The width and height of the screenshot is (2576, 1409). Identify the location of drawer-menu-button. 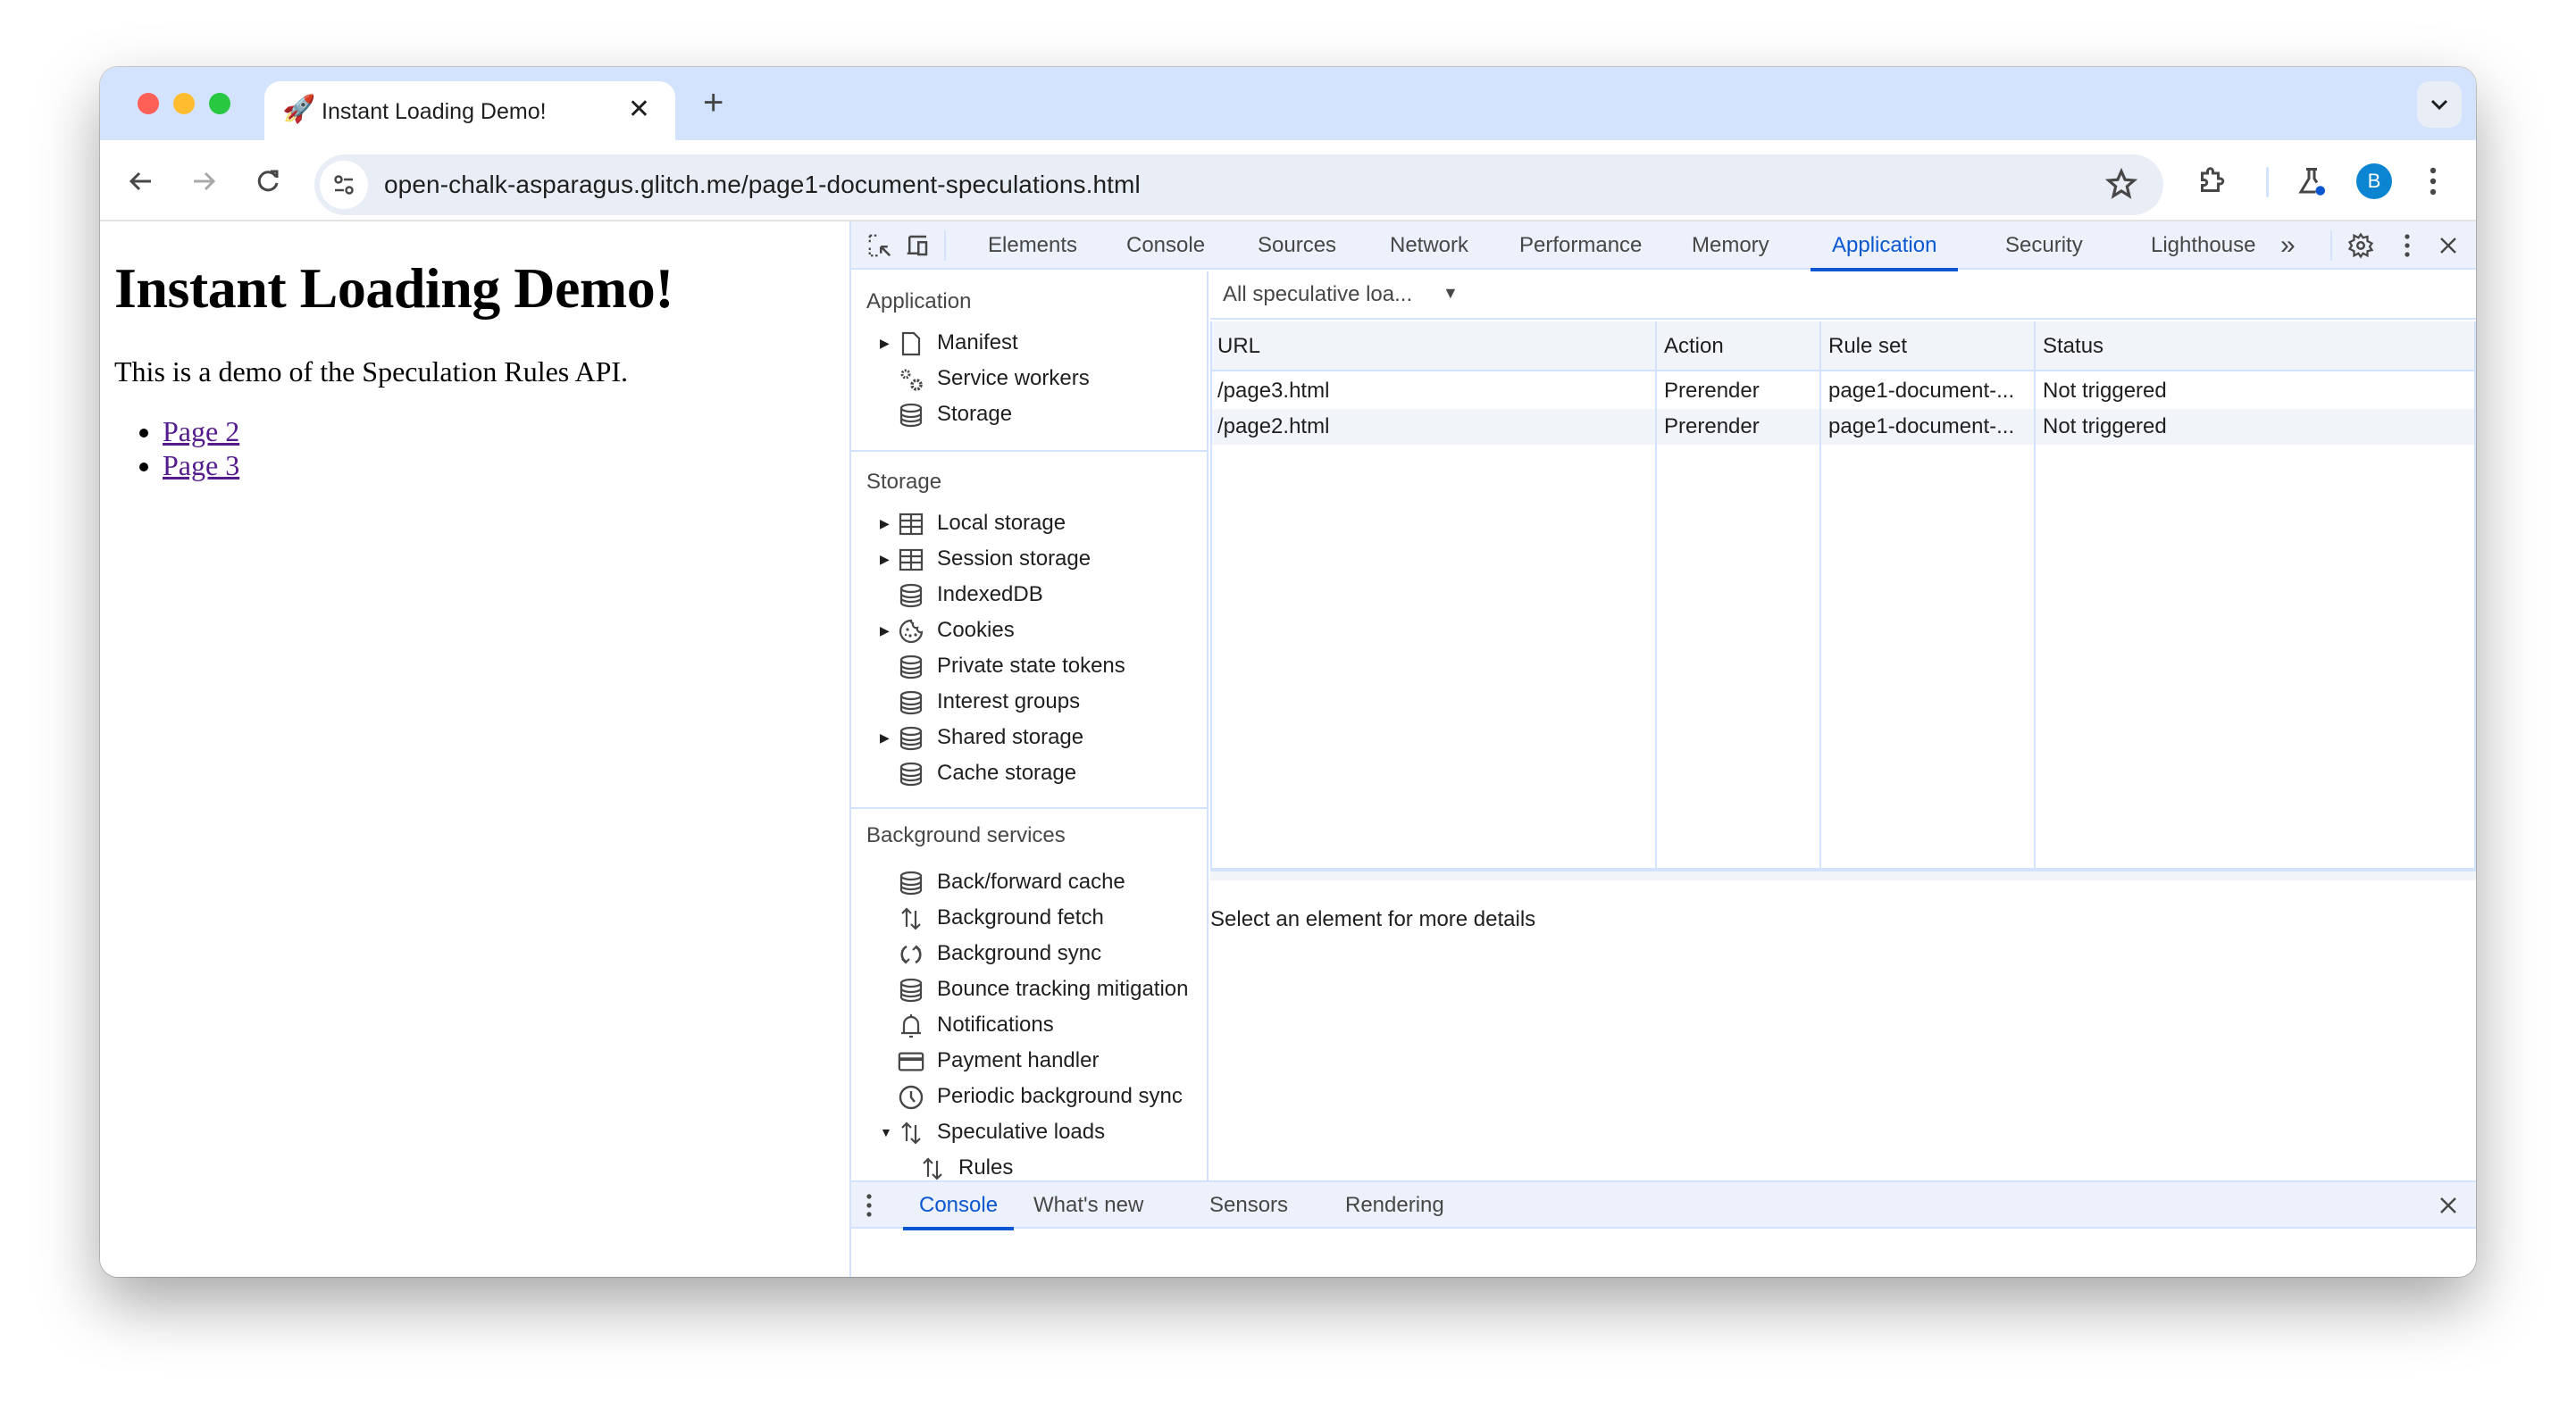
(869, 1205).